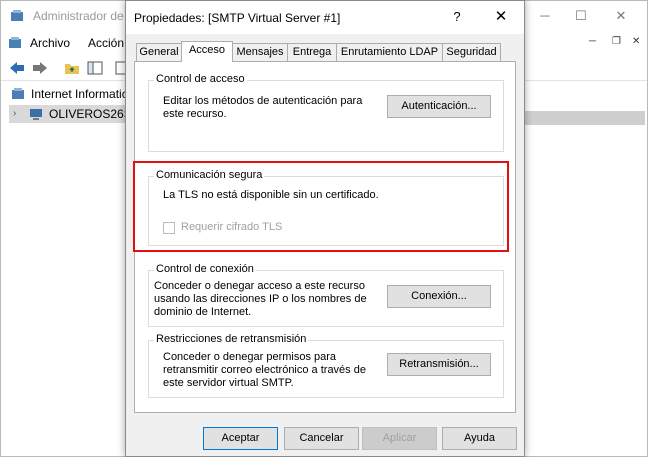  What do you see at coordinates (585, 118) in the screenshot?
I see `selected-list-row` at bounding box center [585, 118].